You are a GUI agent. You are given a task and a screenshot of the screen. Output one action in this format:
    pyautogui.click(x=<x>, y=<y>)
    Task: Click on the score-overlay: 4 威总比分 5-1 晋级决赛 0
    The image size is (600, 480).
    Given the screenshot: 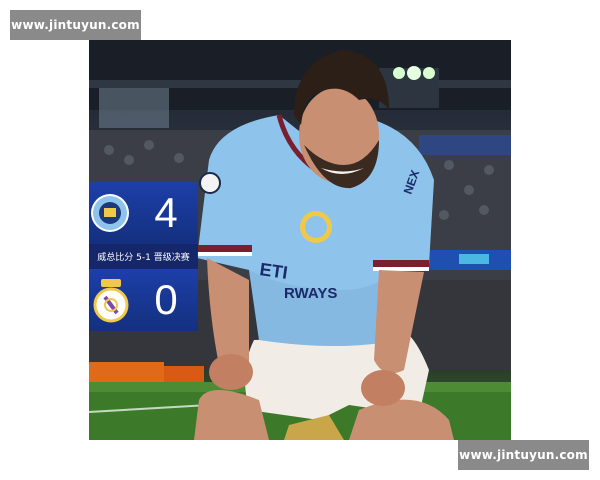 What is the action you would take?
    pyautogui.click(x=143, y=257)
    